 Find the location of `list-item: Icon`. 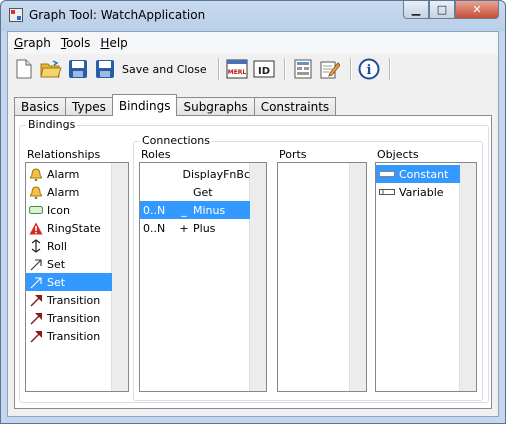

list-item: Icon is located at coordinates (69, 210).